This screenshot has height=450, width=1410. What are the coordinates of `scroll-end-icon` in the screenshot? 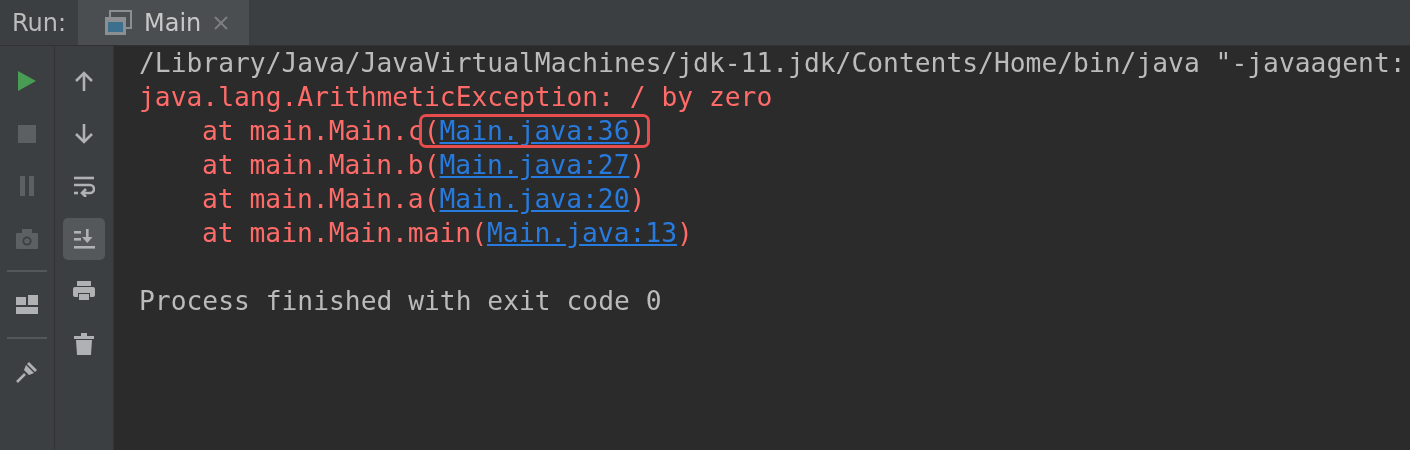 It's located at (84, 238).